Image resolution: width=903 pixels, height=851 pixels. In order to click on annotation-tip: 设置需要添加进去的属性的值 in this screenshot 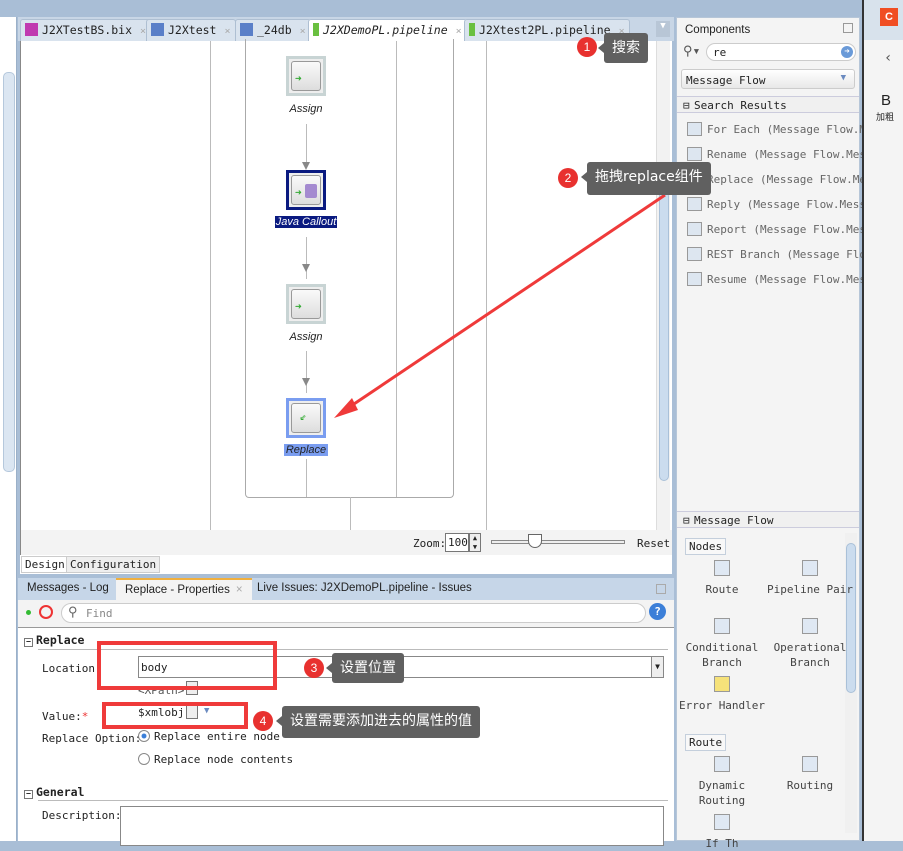, I will do `click(378, 722)`.